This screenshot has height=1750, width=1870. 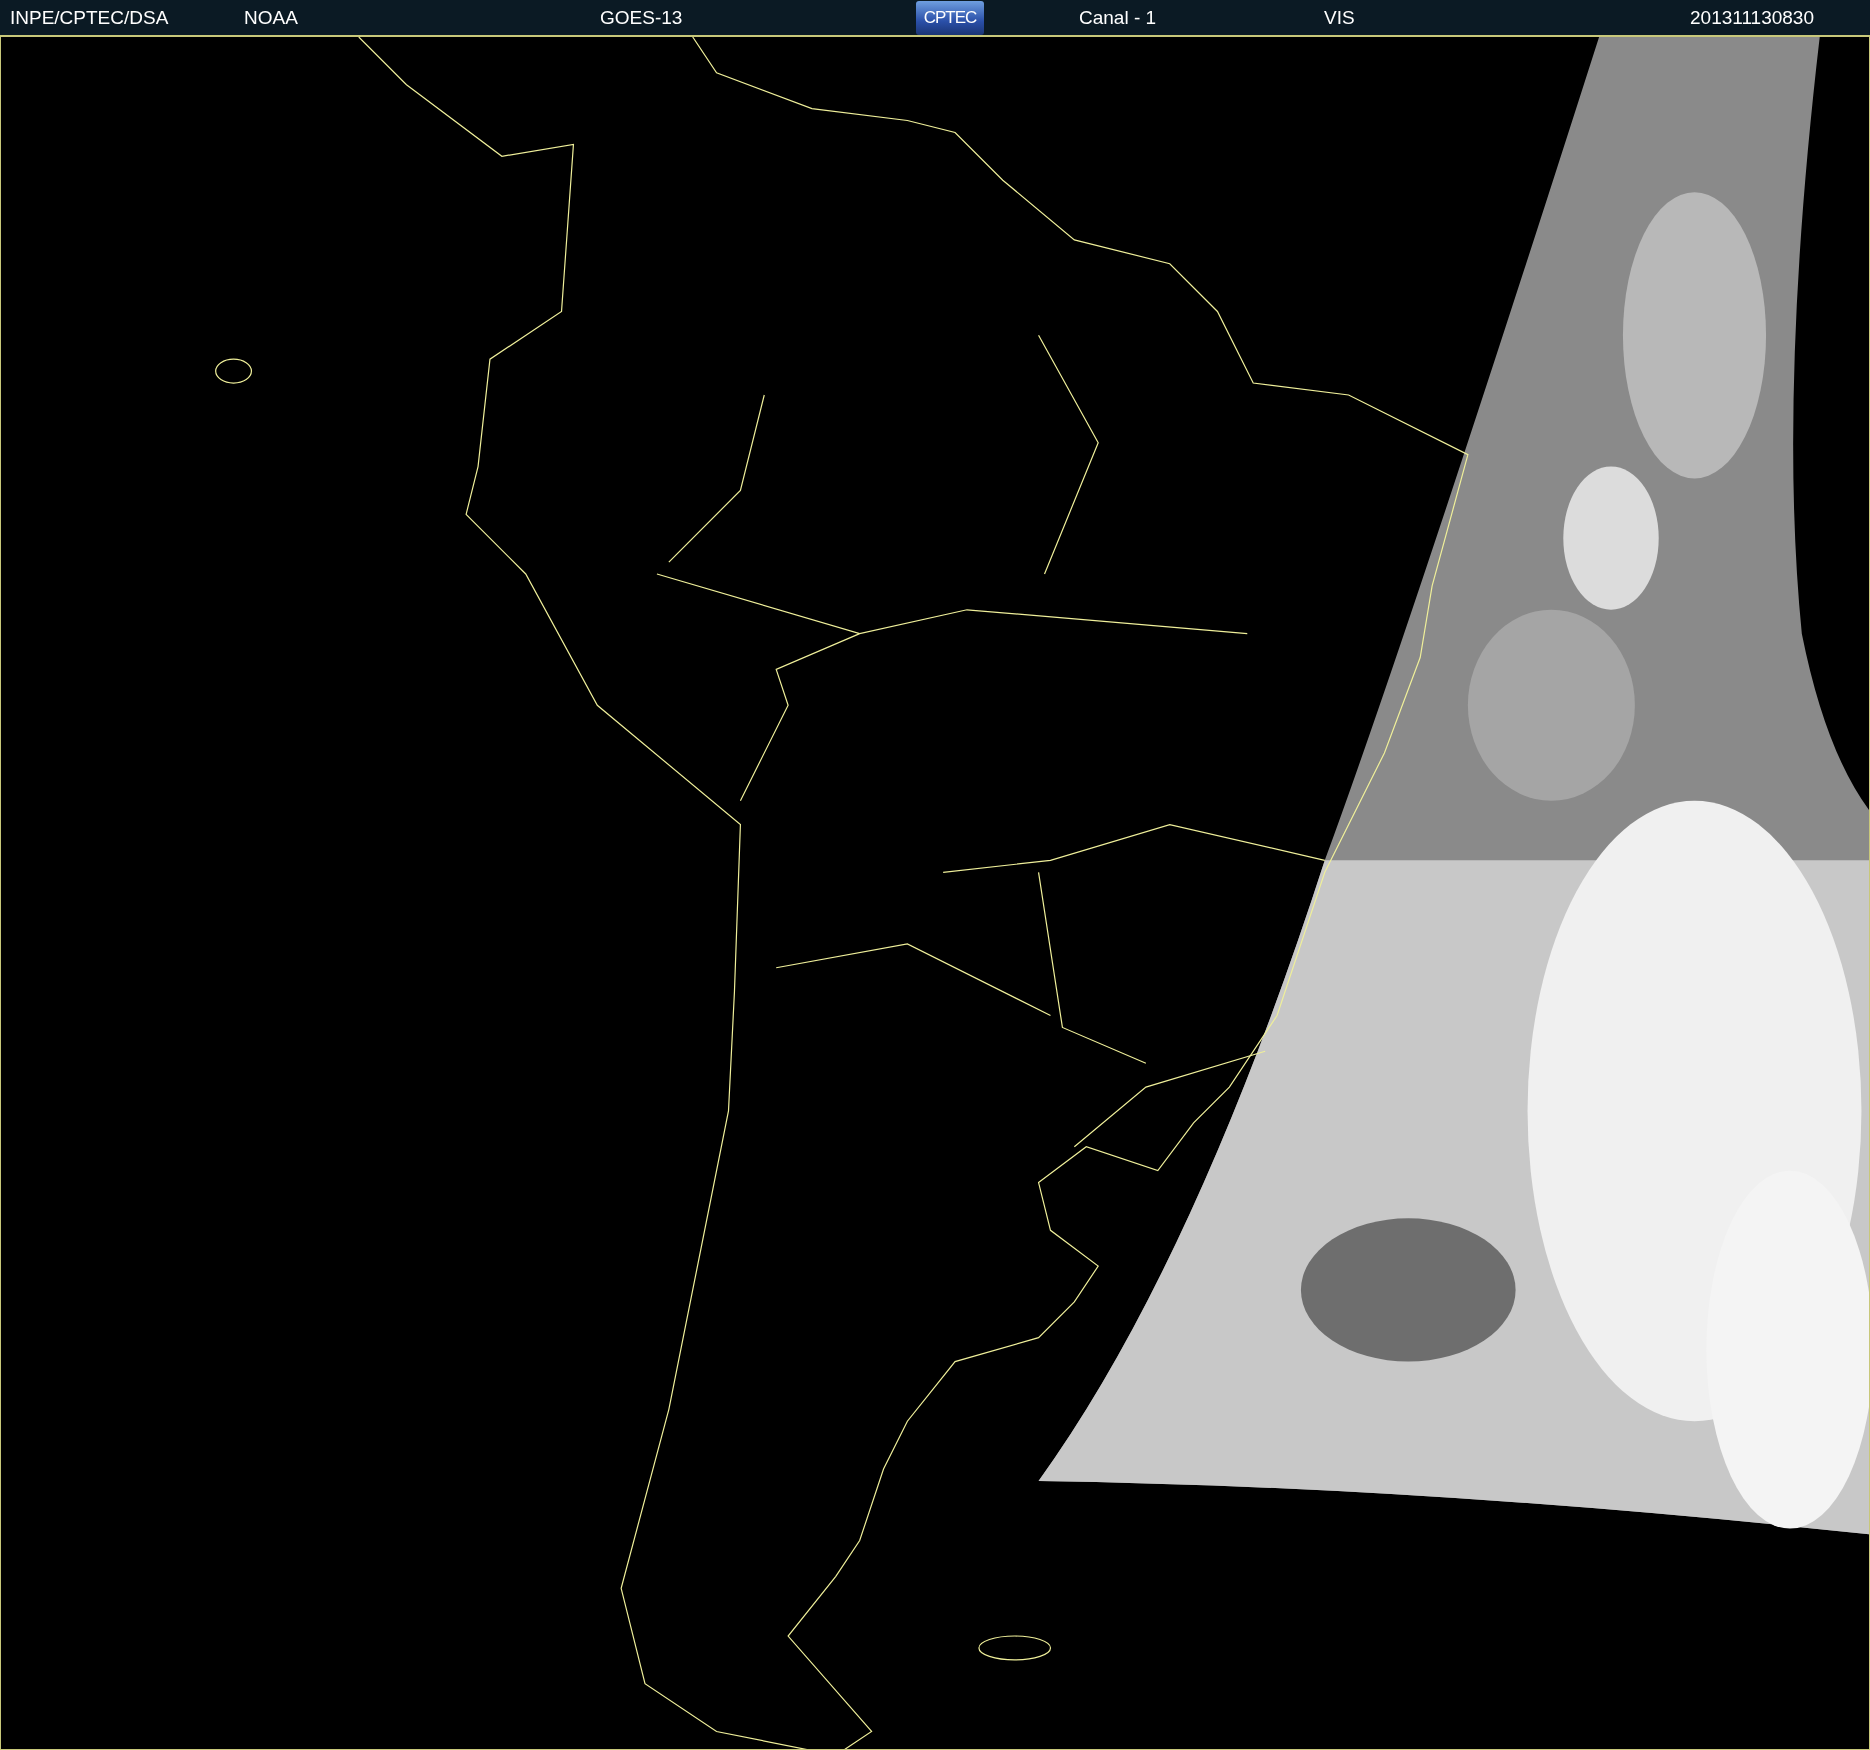 What do you see at coordinates (271, 17) in the screenshot?
I see `header-label: NOAA` at bounding box center [271, 17].